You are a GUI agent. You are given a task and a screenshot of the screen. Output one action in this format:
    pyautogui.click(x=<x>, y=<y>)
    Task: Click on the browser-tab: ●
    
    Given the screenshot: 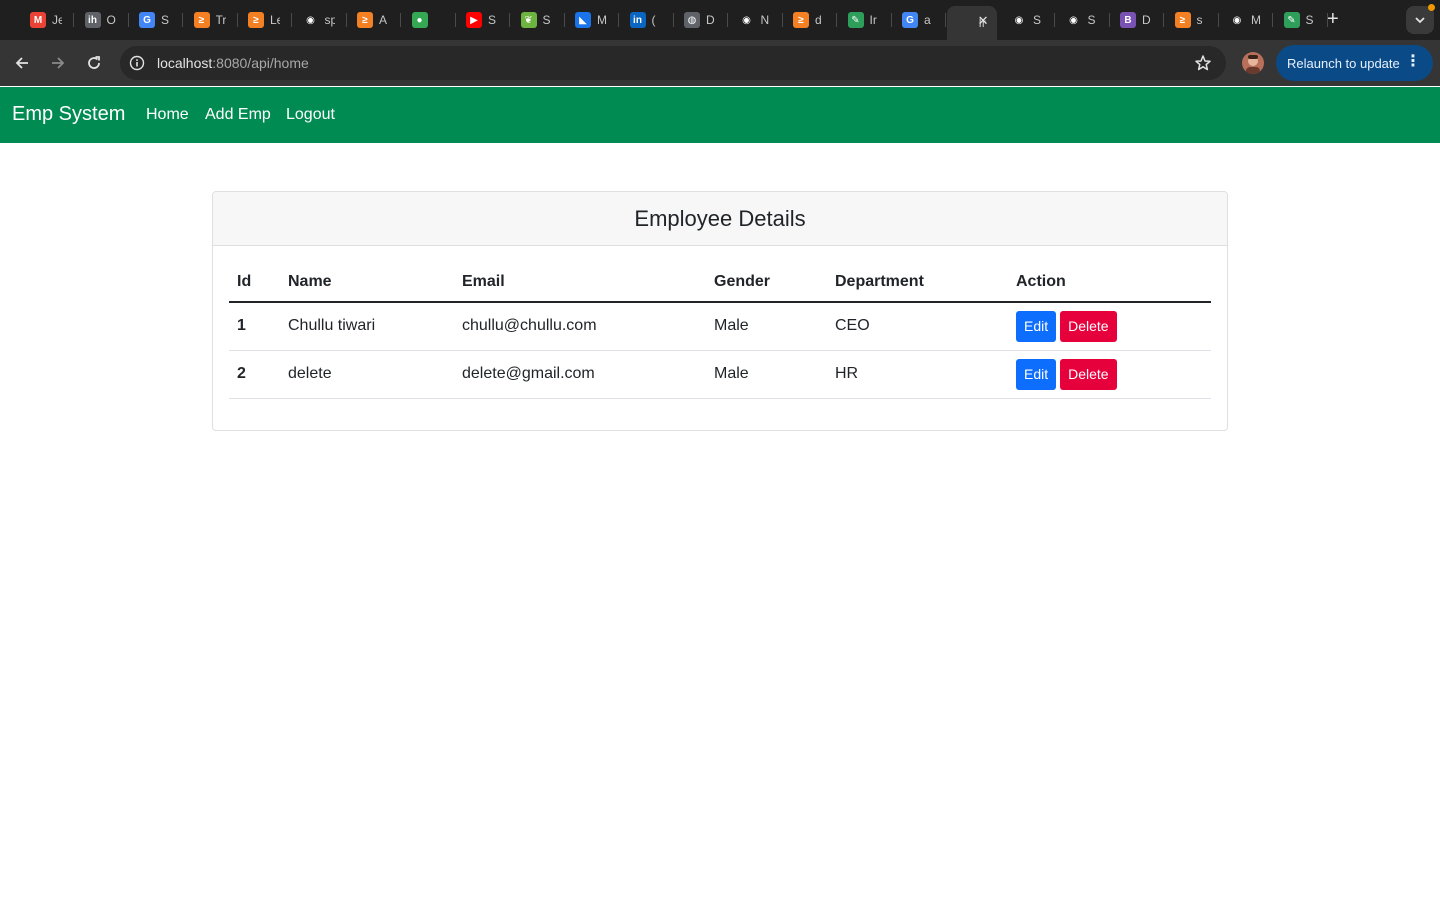 What is the action you would take?
    pyautogui.click(x=429, y=20)
    